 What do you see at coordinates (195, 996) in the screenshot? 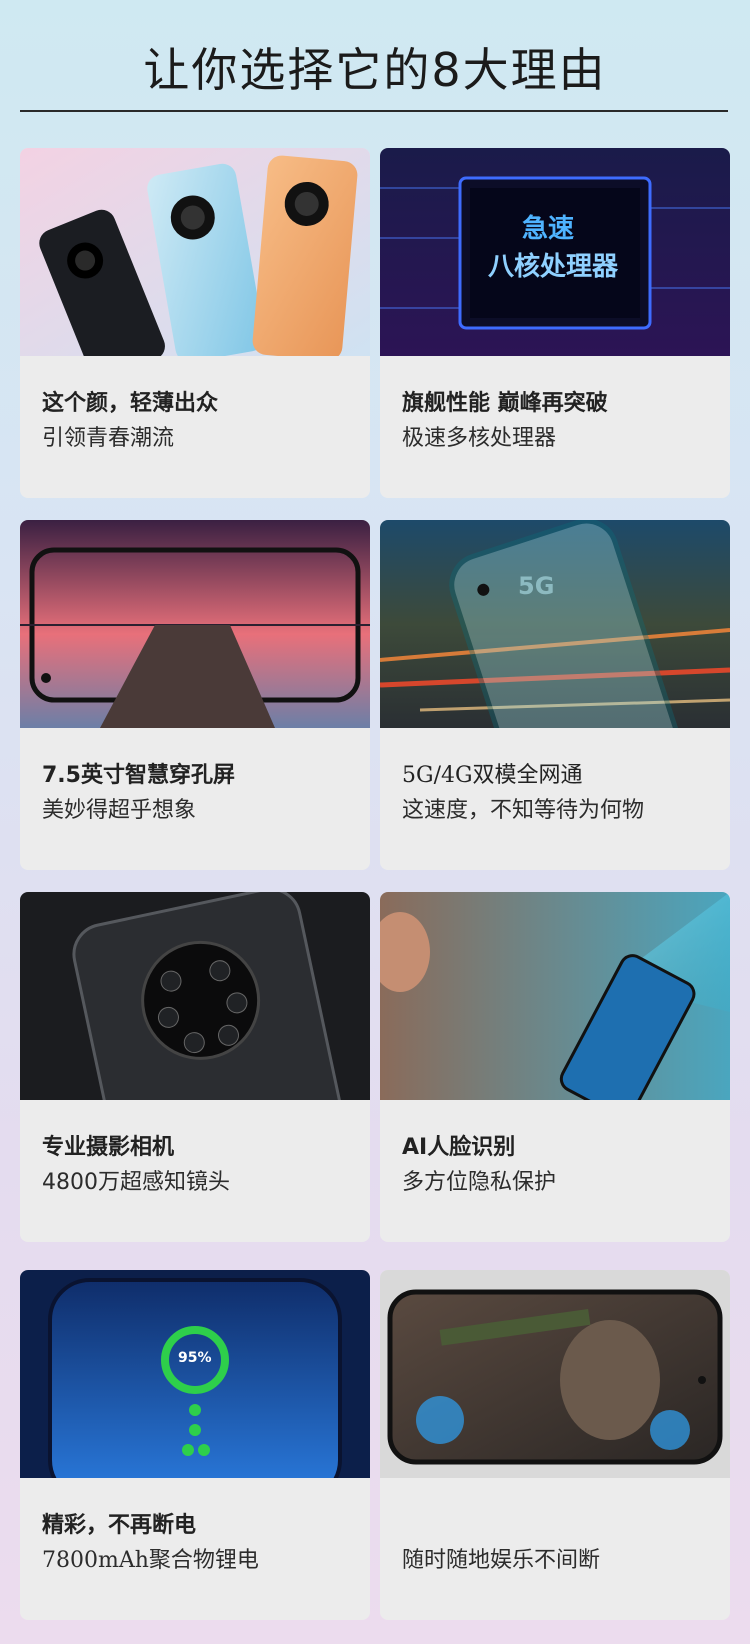
I see `camera-module-image` at bounding box center [195, 996].